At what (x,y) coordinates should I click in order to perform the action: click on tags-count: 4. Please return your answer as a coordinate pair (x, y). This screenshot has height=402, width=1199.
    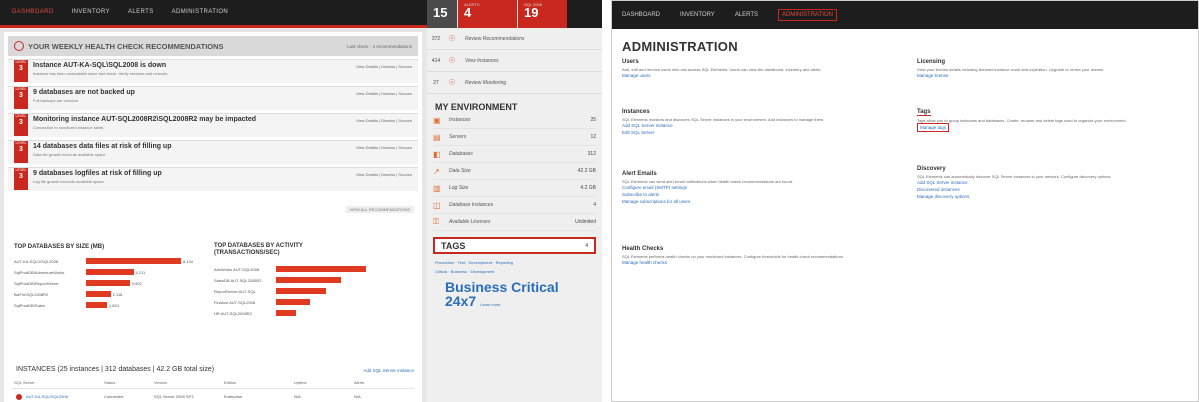
    Looking at the image, I should click on (586, 245).